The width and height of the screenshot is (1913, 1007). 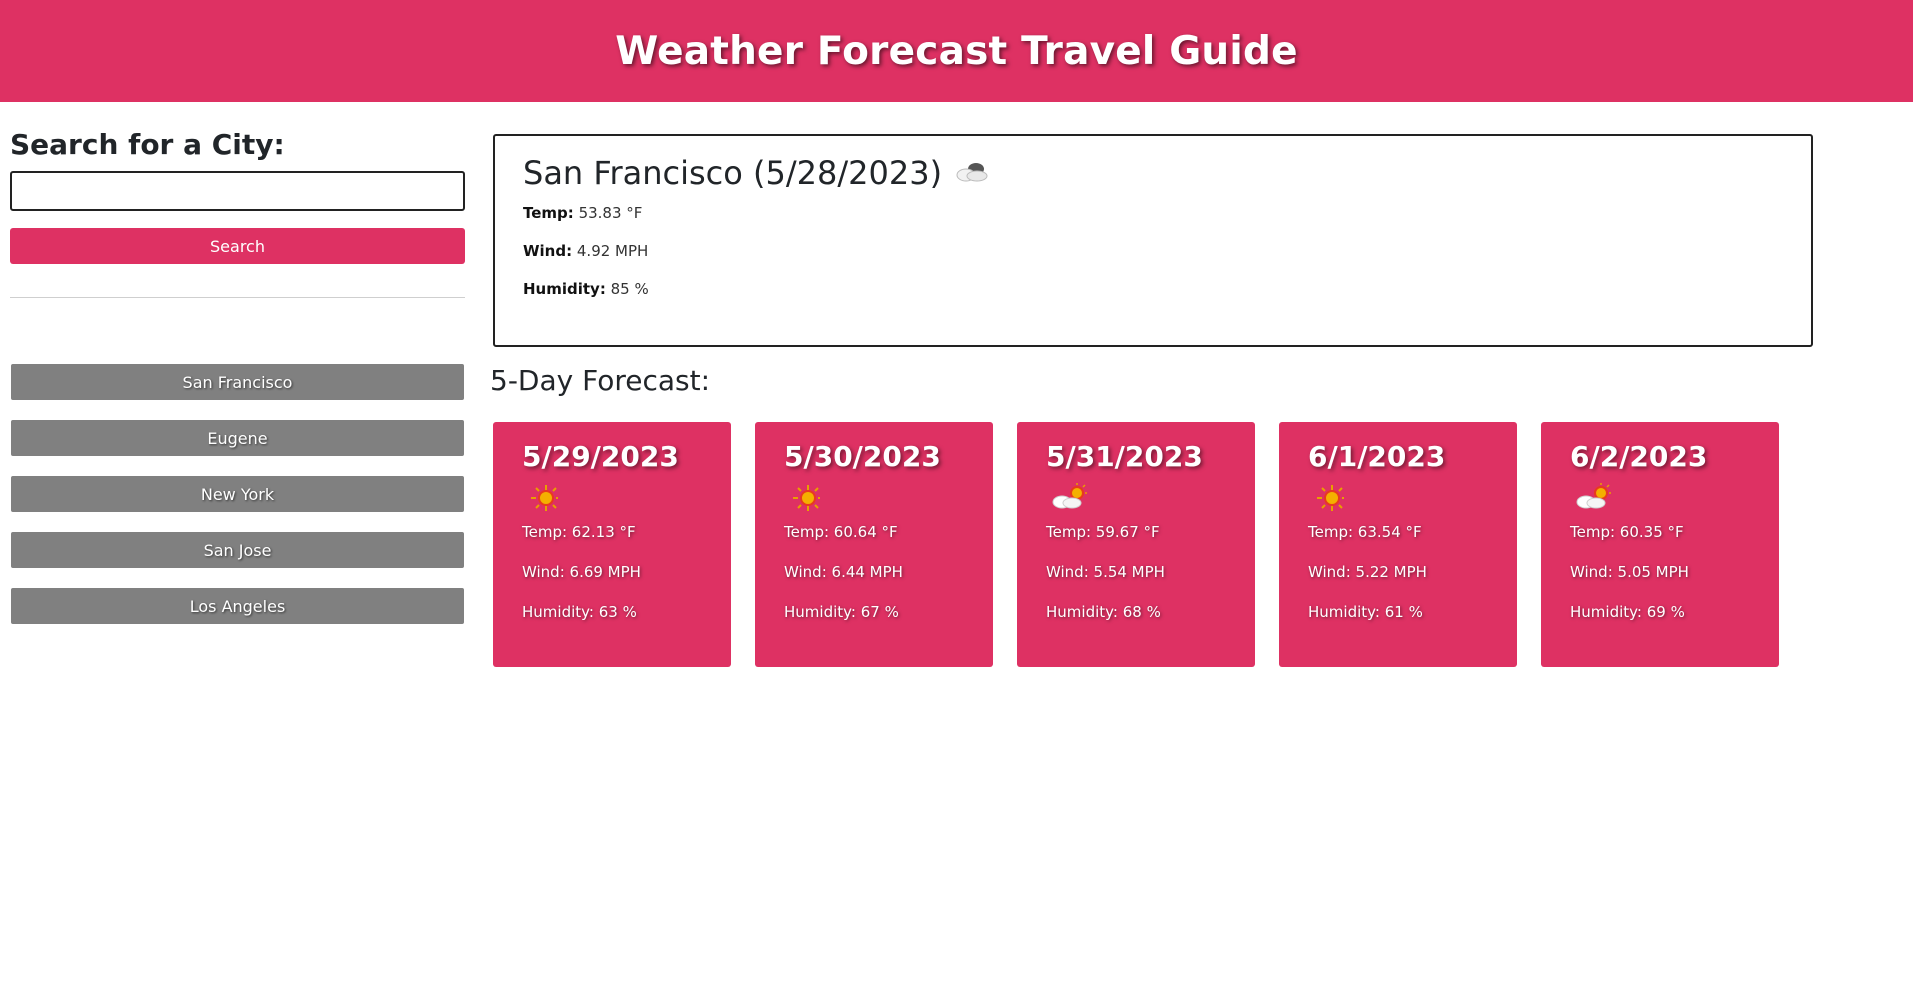 I want to click on forecast-heading: 5-Day Forecast:, so click(x=600, y=380).